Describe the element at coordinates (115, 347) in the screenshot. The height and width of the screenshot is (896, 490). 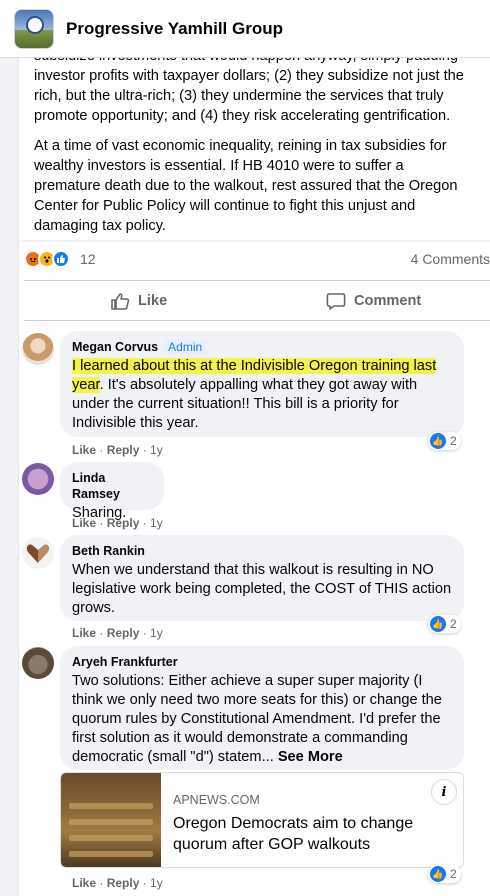
I see `author-name: Megan Corvus` at that location.